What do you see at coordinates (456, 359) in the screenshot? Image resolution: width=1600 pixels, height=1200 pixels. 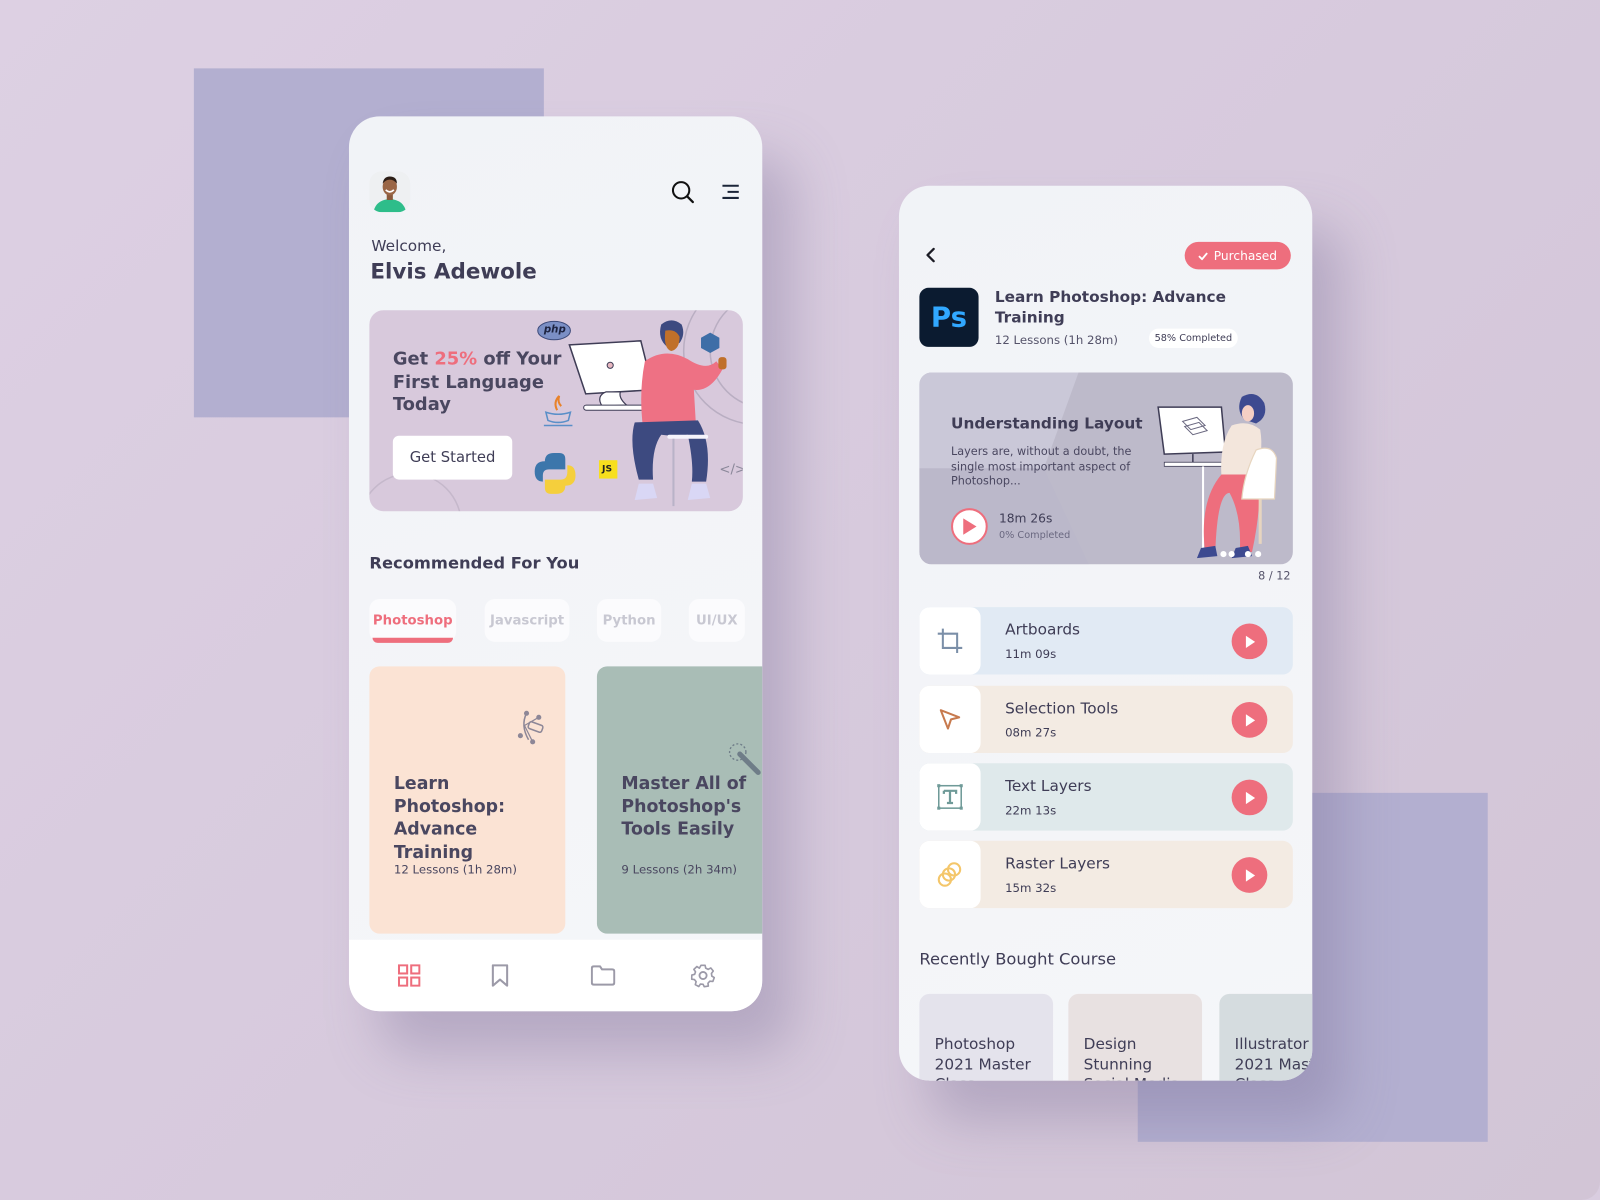 I see `promo-discount: 25%` at bounding box center [456, 359].